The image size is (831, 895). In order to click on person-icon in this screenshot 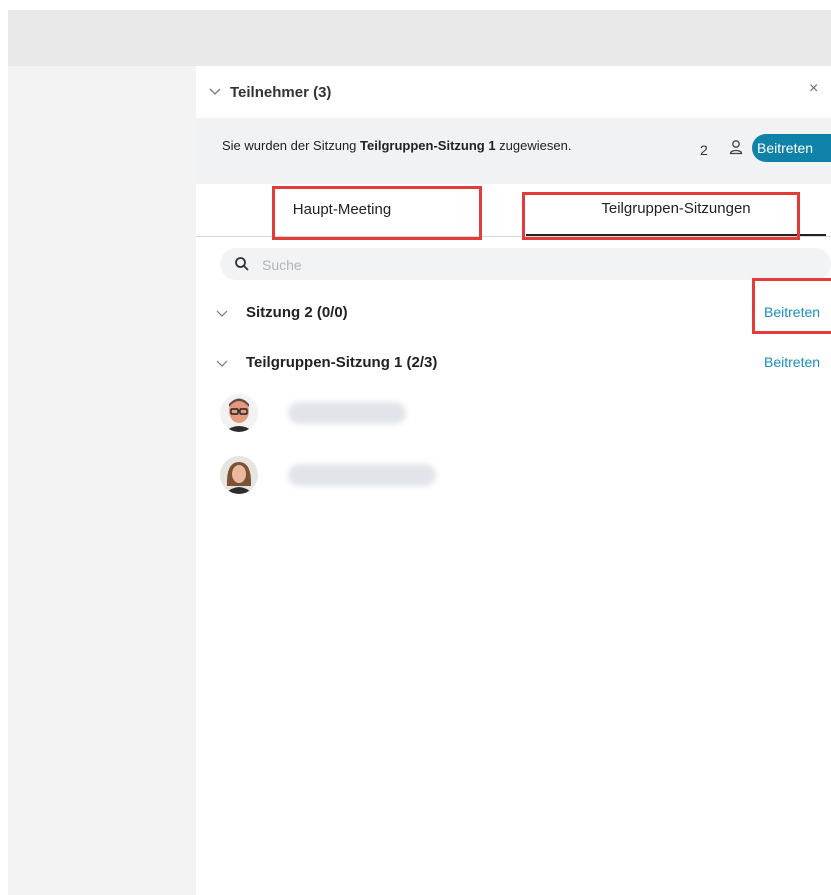, I will do `click(736, 147)`.